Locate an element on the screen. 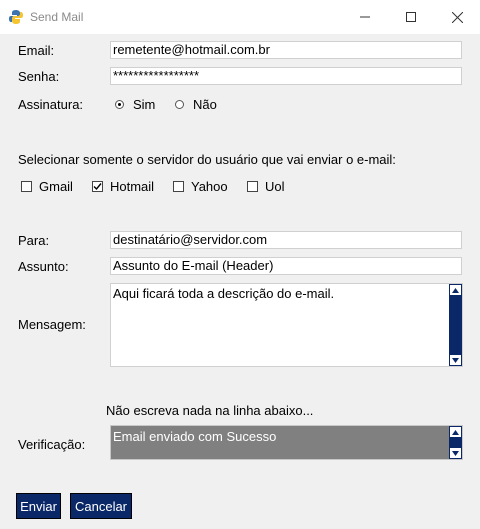  checkbox-yahoo is located at coordinates (178, 186).